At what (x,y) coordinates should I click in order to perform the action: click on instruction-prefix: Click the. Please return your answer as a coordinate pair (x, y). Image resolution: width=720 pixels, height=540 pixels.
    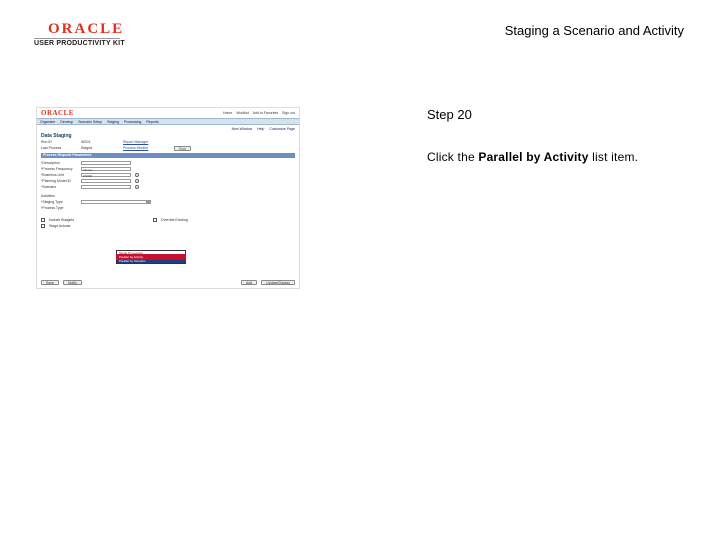
    Looking at the image, I should click on (453, 157).